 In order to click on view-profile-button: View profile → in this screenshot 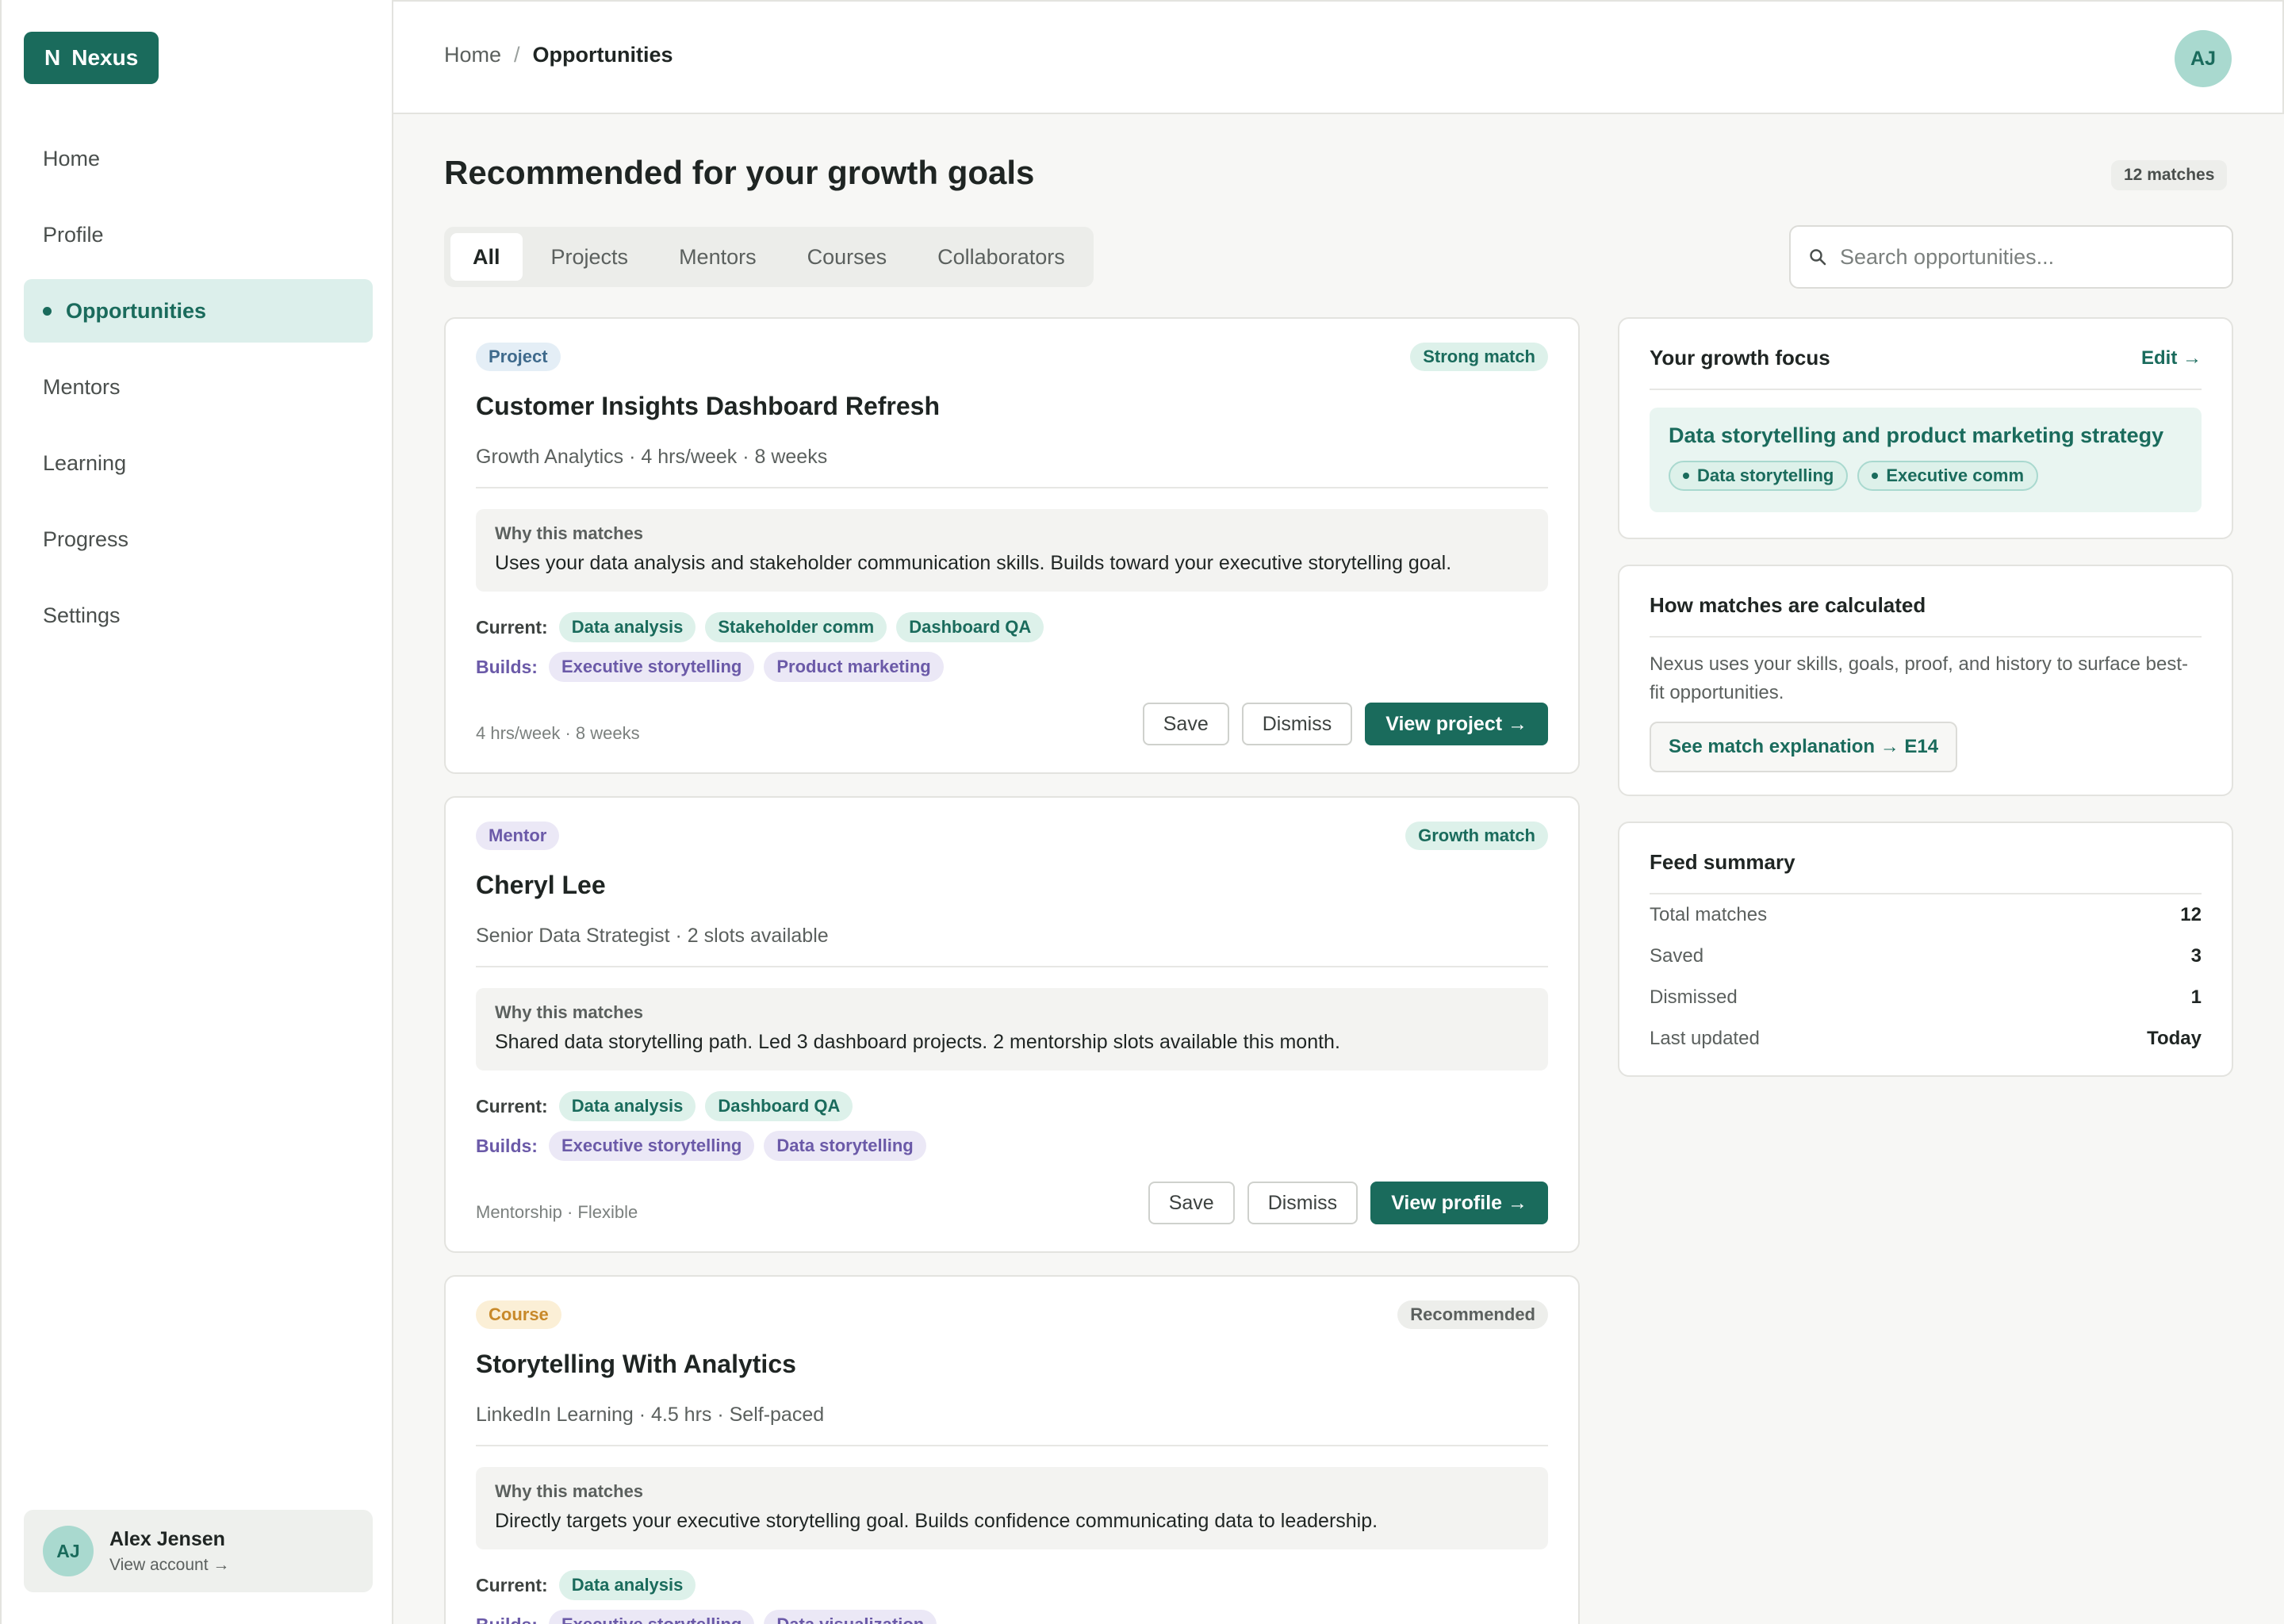, I will do `click(1459, 1203)`.